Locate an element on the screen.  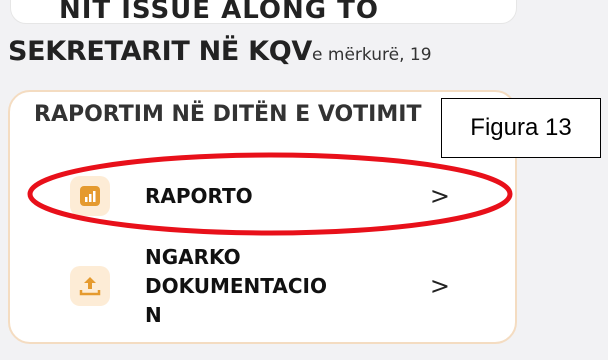
figure-label: Figura 13 is located at coordinates (521, 128).